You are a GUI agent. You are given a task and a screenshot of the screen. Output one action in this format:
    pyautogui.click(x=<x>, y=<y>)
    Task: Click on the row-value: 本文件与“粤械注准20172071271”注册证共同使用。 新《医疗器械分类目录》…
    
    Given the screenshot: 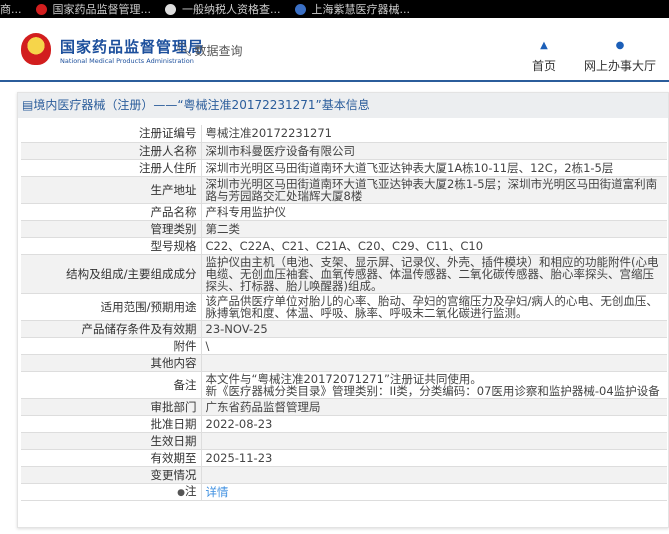 What is the action you would take?
    pyautogui.click(x=434, y=385)
    